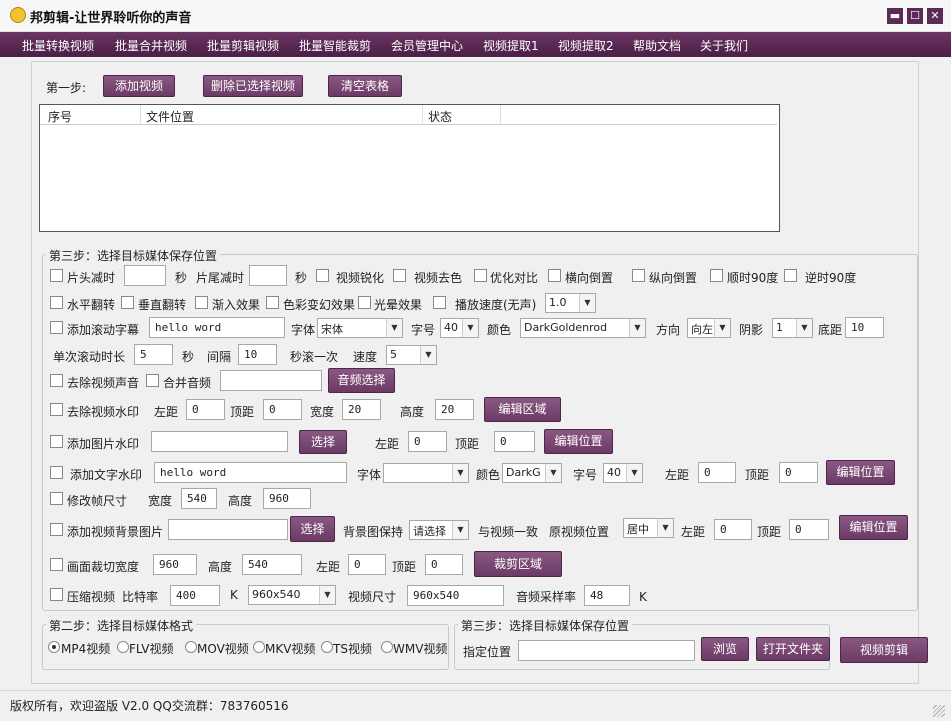 The image size is (951, 721). What do you see at coordinates (607, 595) in the screenshot?
I see `audio-sample-rate-input: 48` at bounding box center [607, 595].